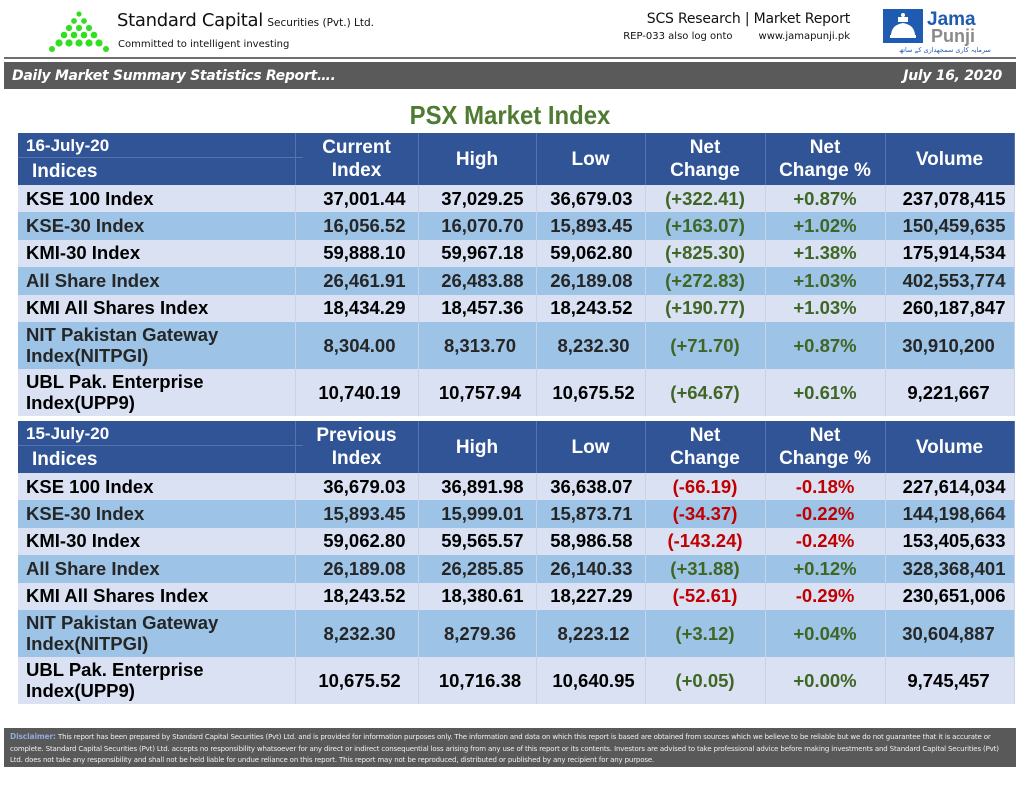 The width and height of the screenshot is (1020, 788). I want to click on brand-tagline: Committed to intelligent investing, so click(204, 44).